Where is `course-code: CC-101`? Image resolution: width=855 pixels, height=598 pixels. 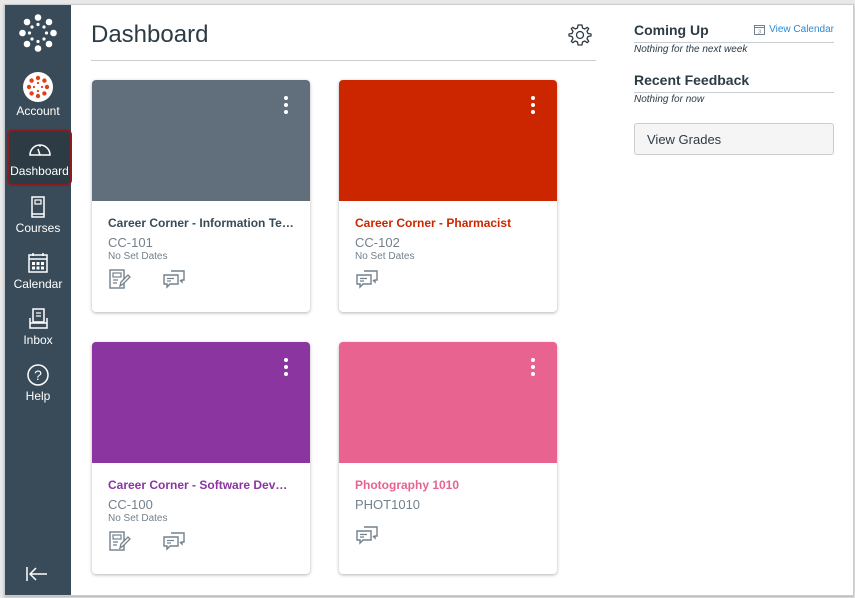
course-code: CC-101 is located at coordinates (130, 242).